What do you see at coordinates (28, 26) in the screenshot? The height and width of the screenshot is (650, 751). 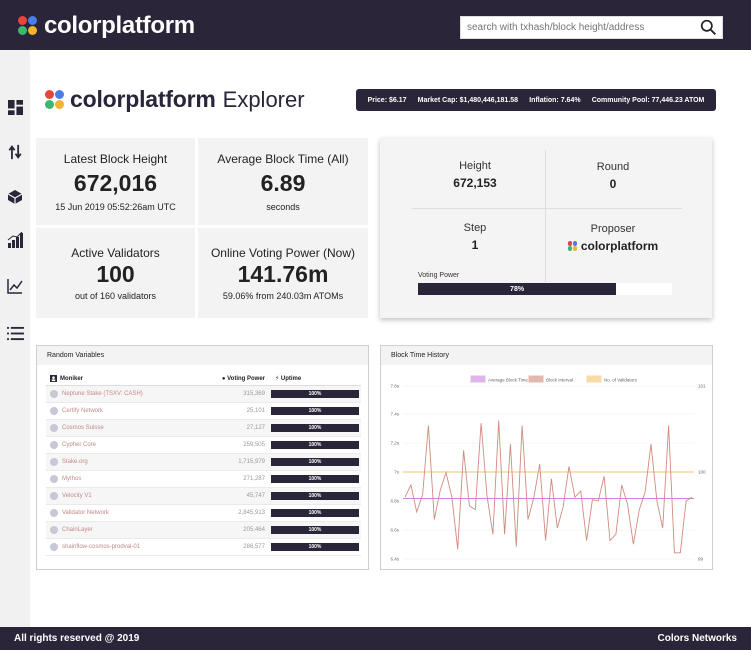 I see `colorplatform-logo-icon` at bounding box center [28, 26].